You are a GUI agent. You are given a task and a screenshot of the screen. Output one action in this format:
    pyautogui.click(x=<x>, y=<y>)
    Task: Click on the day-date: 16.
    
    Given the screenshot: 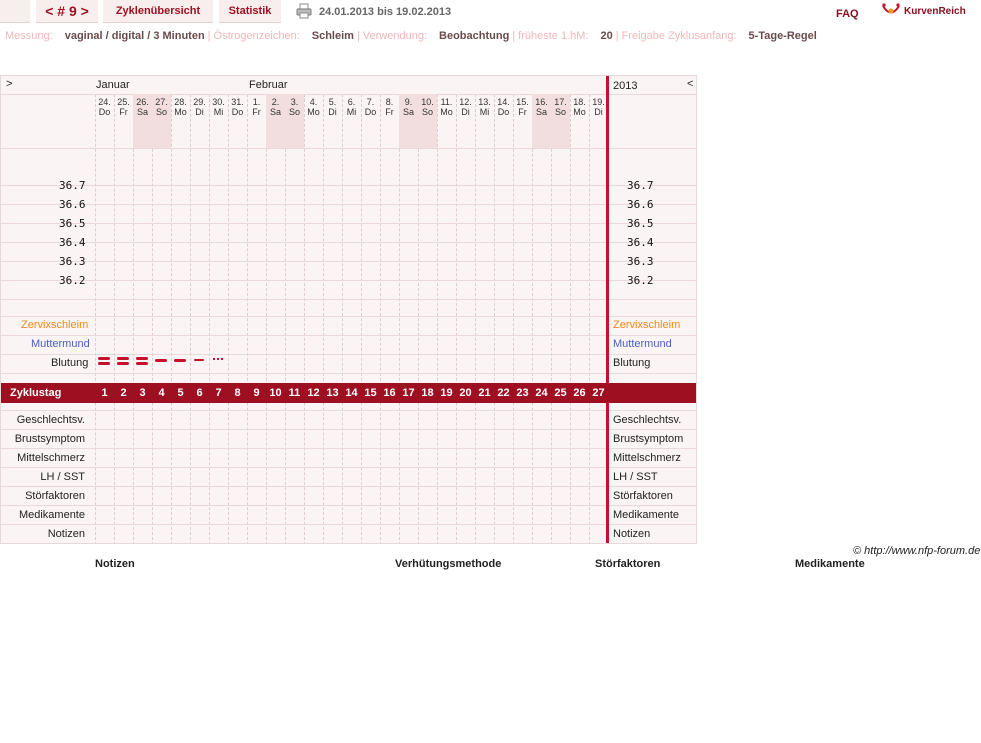 What is the action you would take?
    pyautogui.click(x=541, y=102)
    